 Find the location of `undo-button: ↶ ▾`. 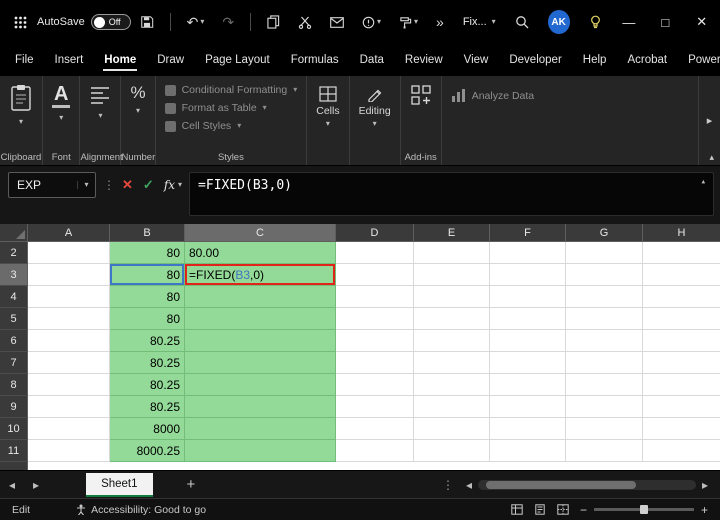

undo-button: ↶ ▾ is located at coordinates (196, 22).